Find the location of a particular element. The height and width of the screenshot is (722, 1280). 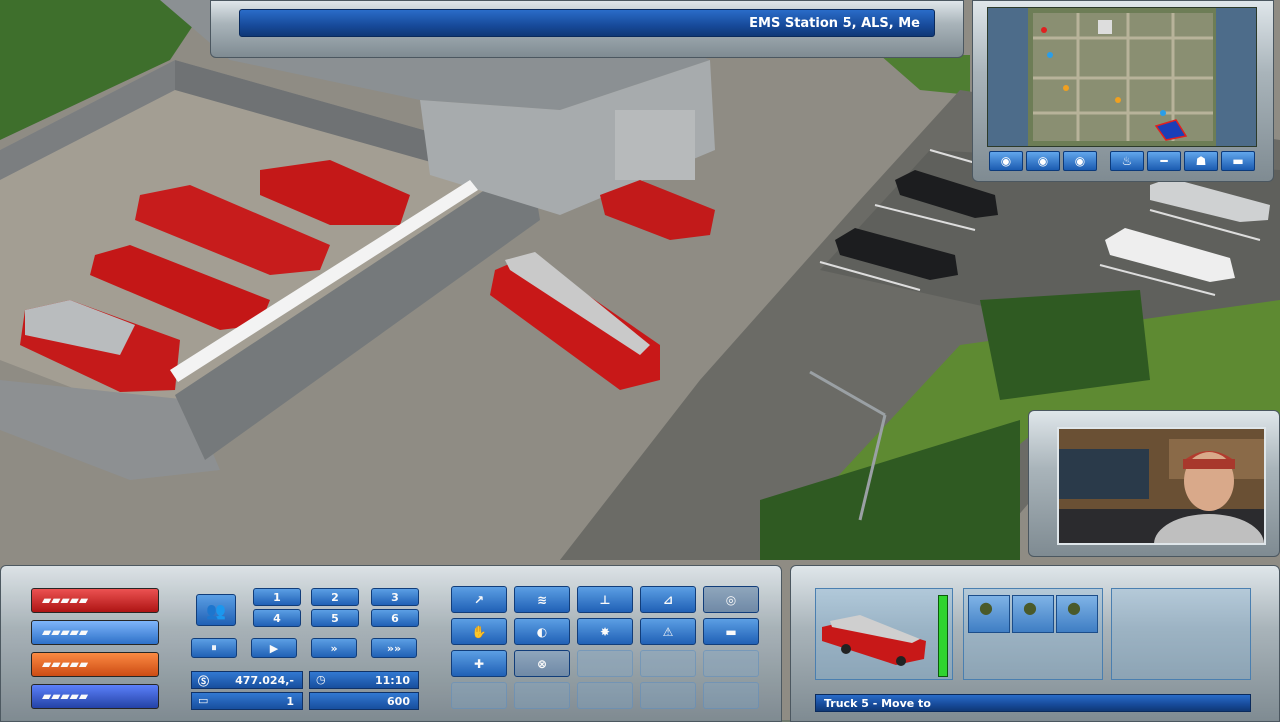

hydrant-plus-button: ✚ is located at coordinates (479, 663).